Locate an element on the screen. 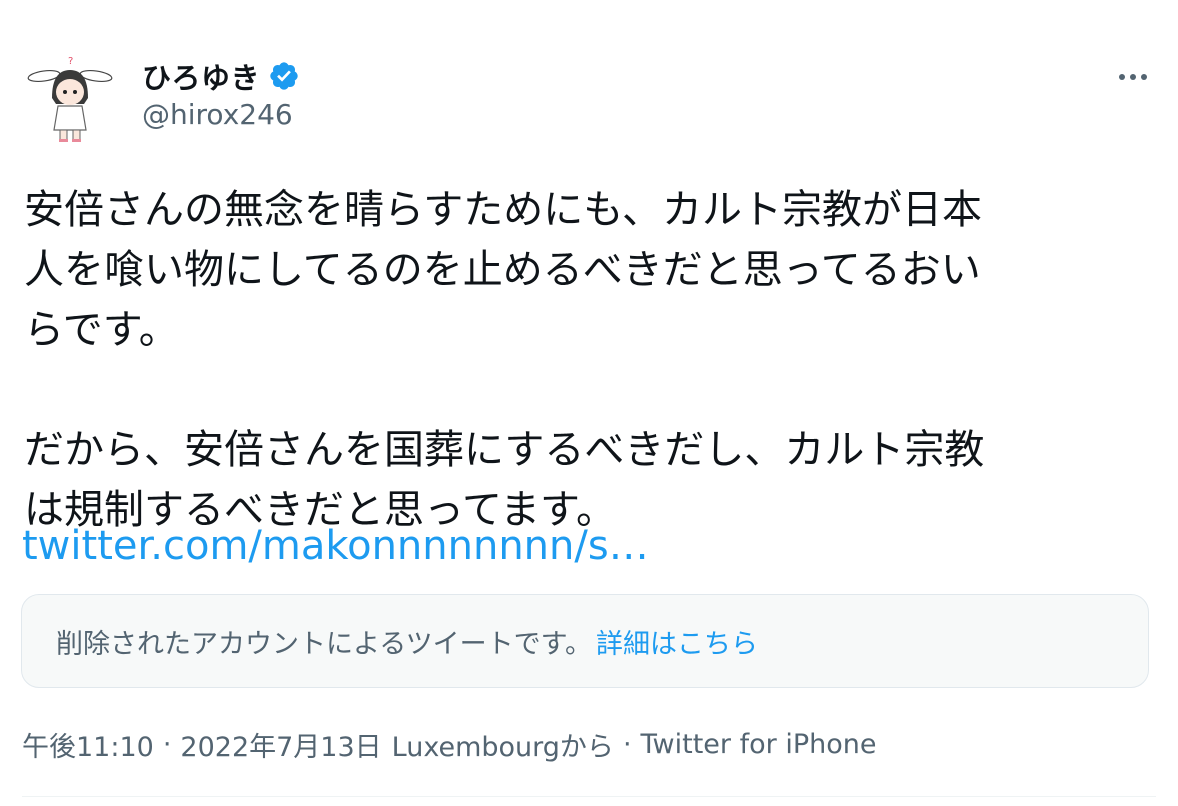 The image size is (1178, 806). display-name: ひろゆき is located at coordinates (201, 76).